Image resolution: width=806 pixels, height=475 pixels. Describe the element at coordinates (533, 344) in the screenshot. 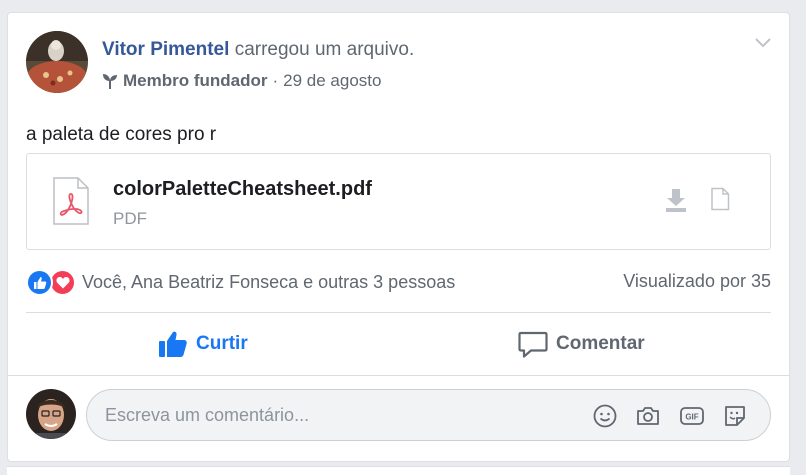

I see `comment-bubble-icon` at that location.